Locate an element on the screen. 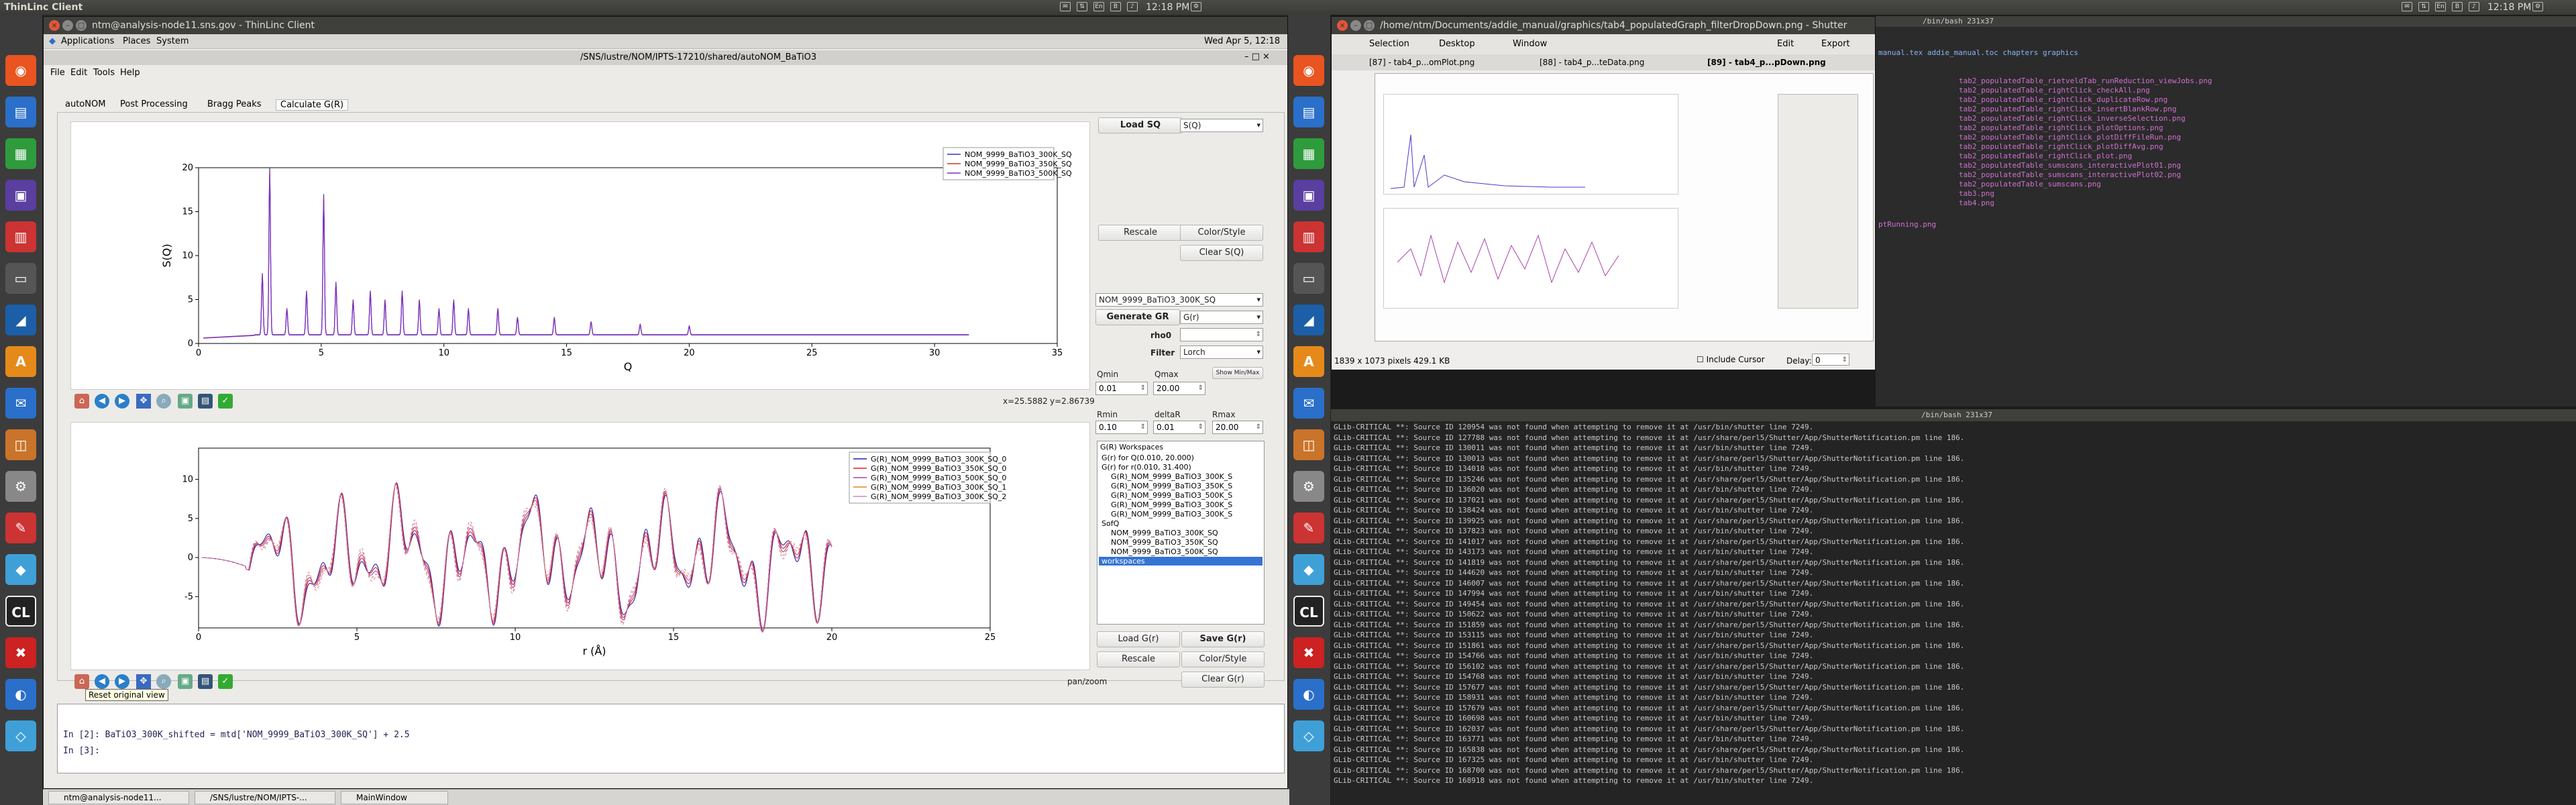 This screenshot has height=805, width=2576. maximize-icon-shutter: □ is located at coordinates (1369, 25).